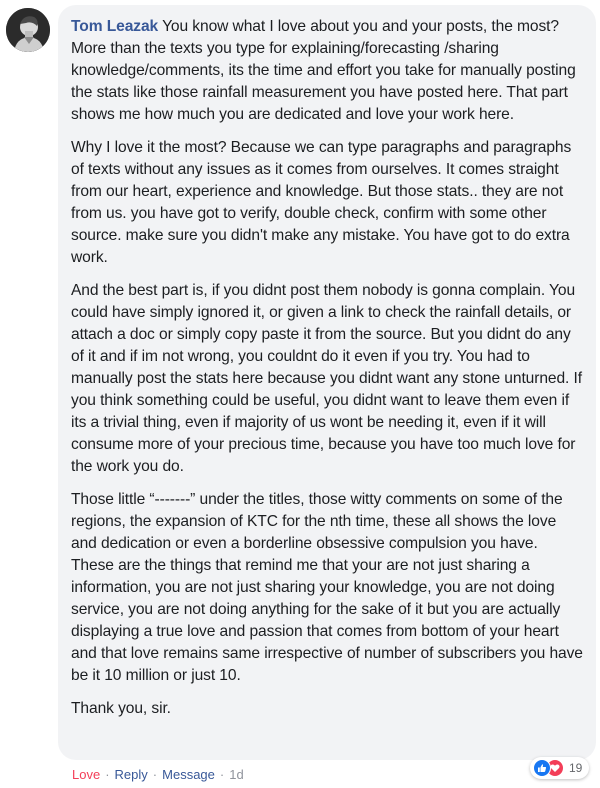  I want to click on timestamp: 1d, so click(236, 774).